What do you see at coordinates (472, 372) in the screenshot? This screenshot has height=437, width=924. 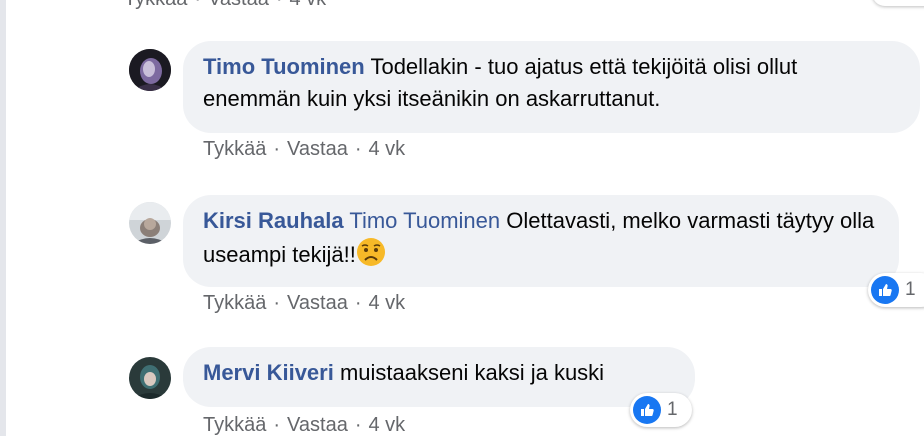 I see `comment-text: muistaakseni kaksi ja kuski` at bounding box center [472, 372].